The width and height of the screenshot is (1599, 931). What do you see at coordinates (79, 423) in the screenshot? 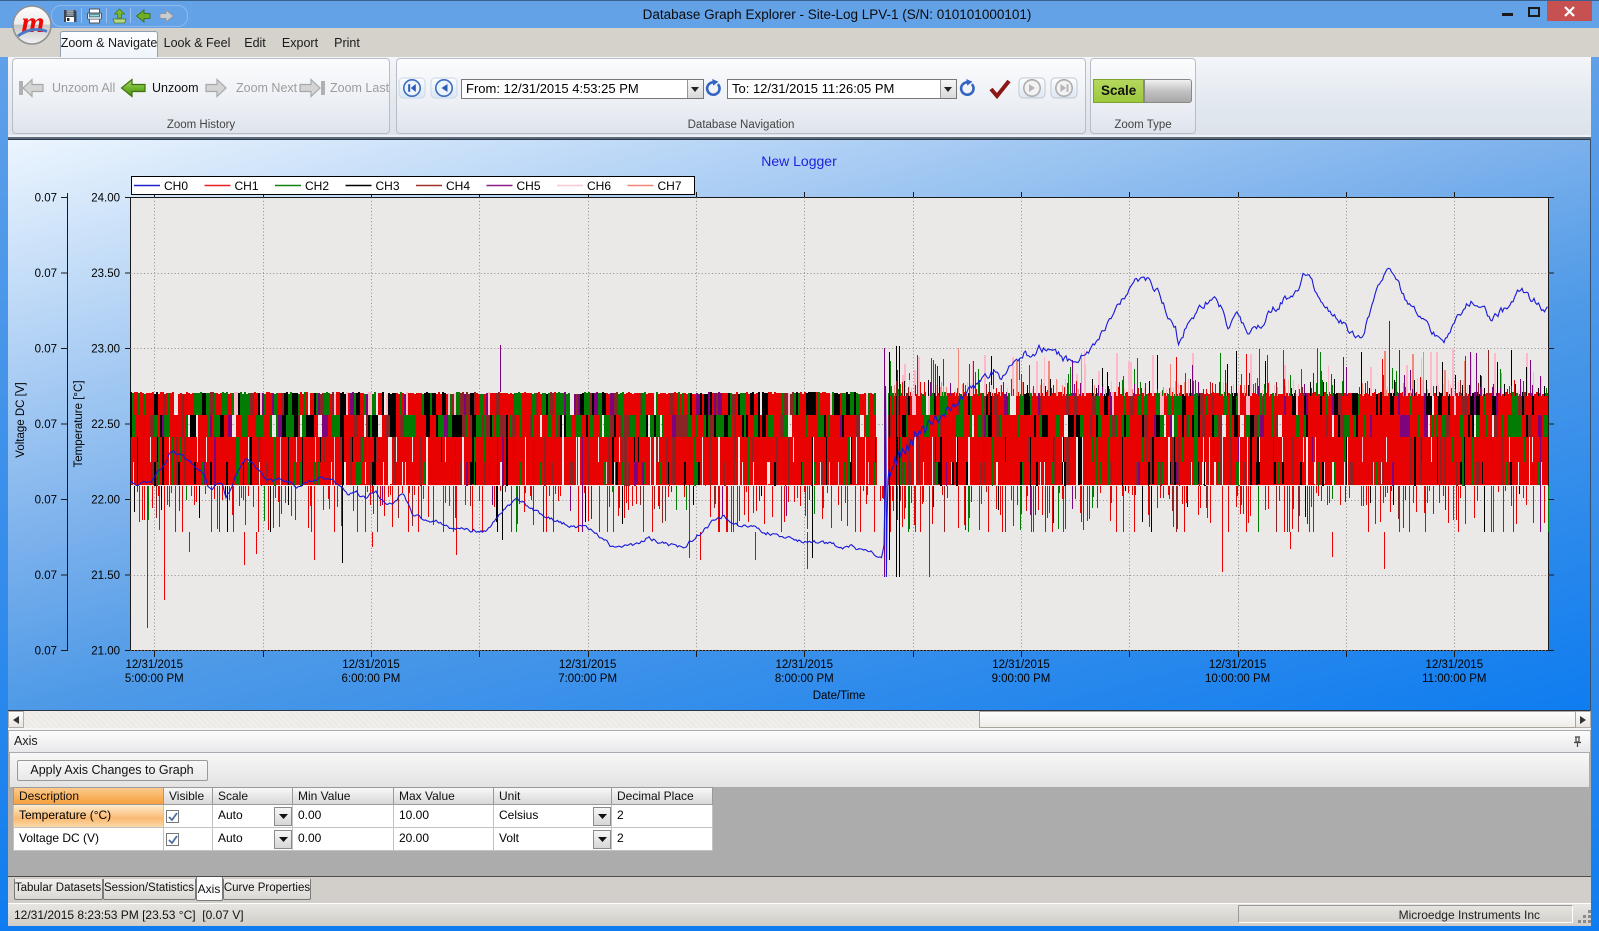
I see `svg-text: Temperature [°C]` at bounding box center [79, 423].